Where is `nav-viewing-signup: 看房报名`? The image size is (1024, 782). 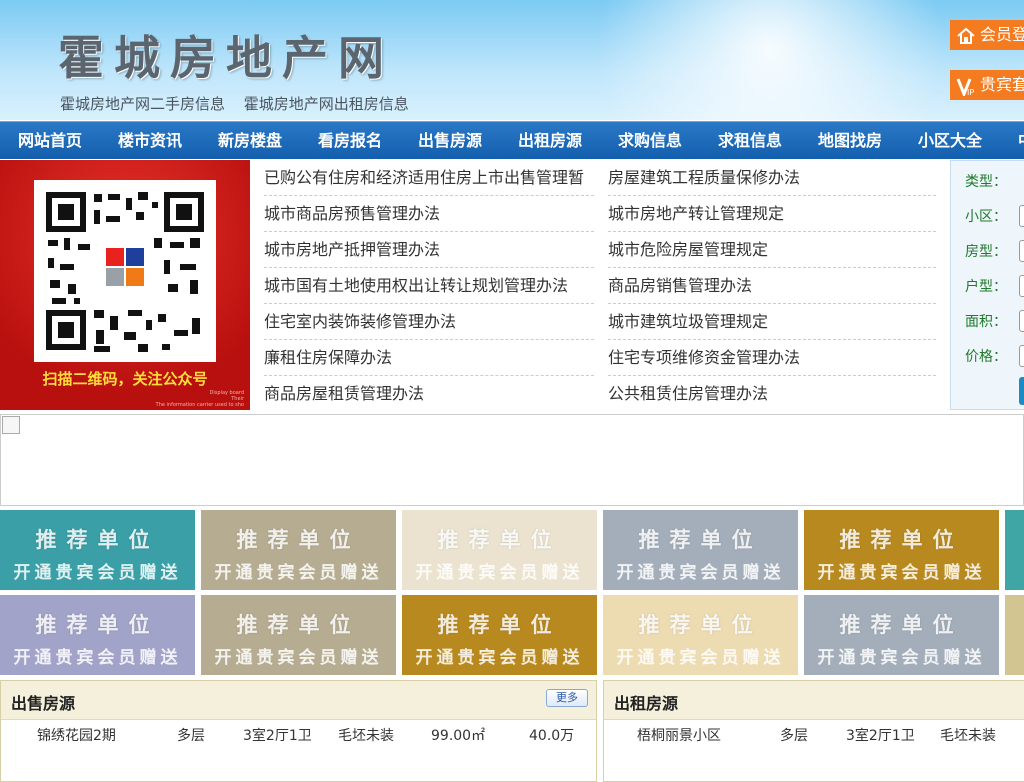
nav-viewing-signup: 看房报名 is located at coordinates (350, 140).